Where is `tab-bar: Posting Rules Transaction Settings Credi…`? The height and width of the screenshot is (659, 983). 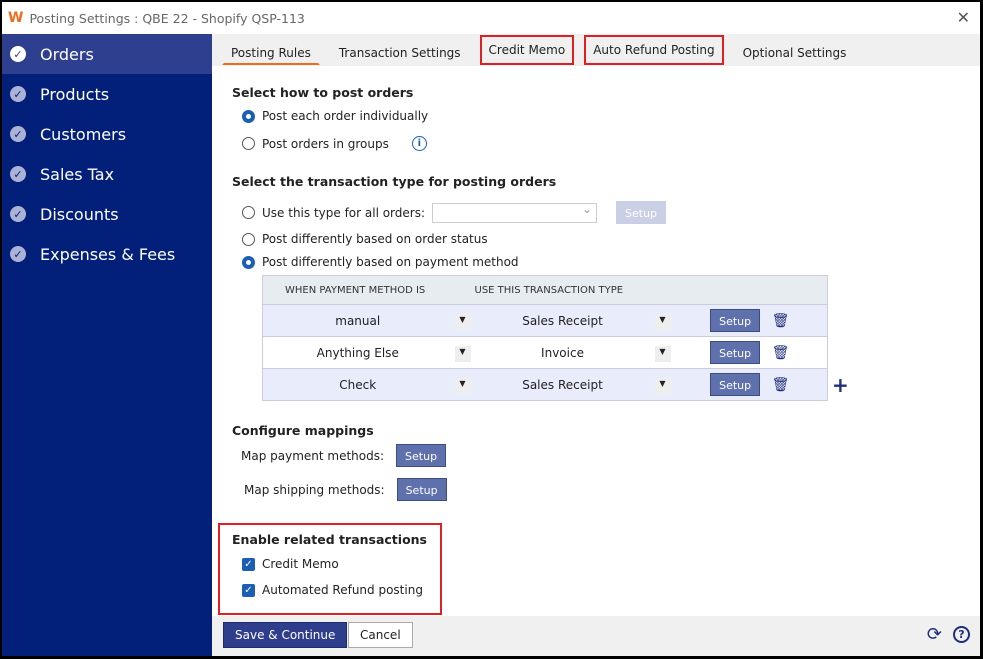
tab-bar: Posting Rules Transaction Settings Credi… is located at coordinates (596, 50).